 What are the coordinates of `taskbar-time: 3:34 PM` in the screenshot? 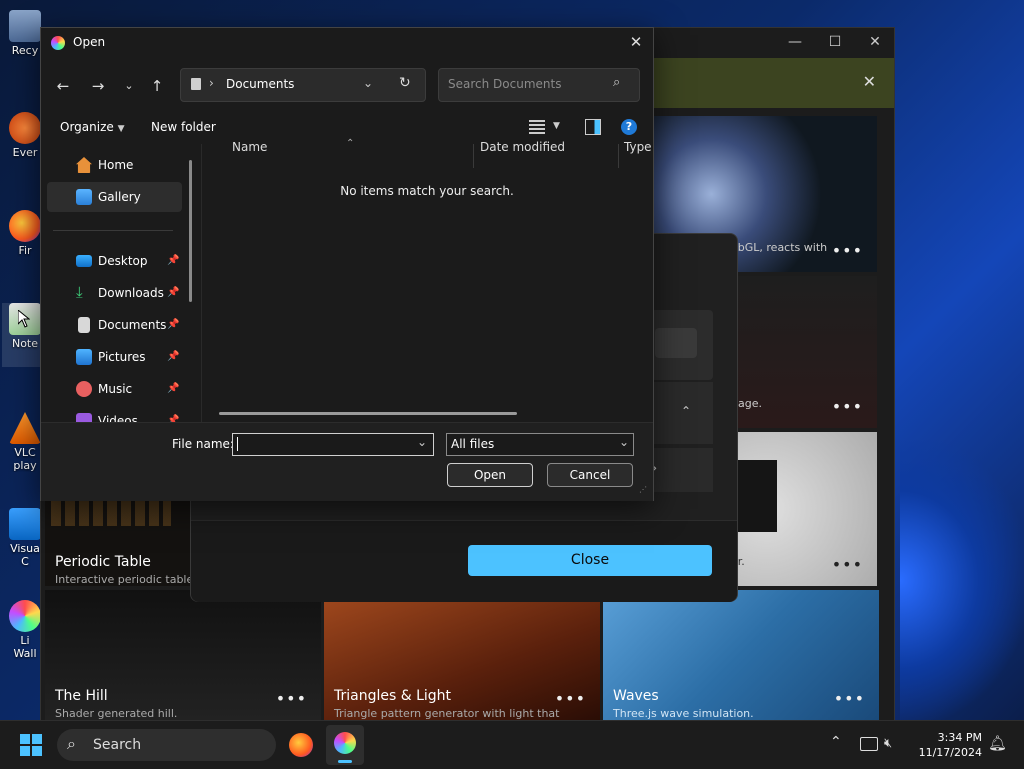 It's located at (959, 737).